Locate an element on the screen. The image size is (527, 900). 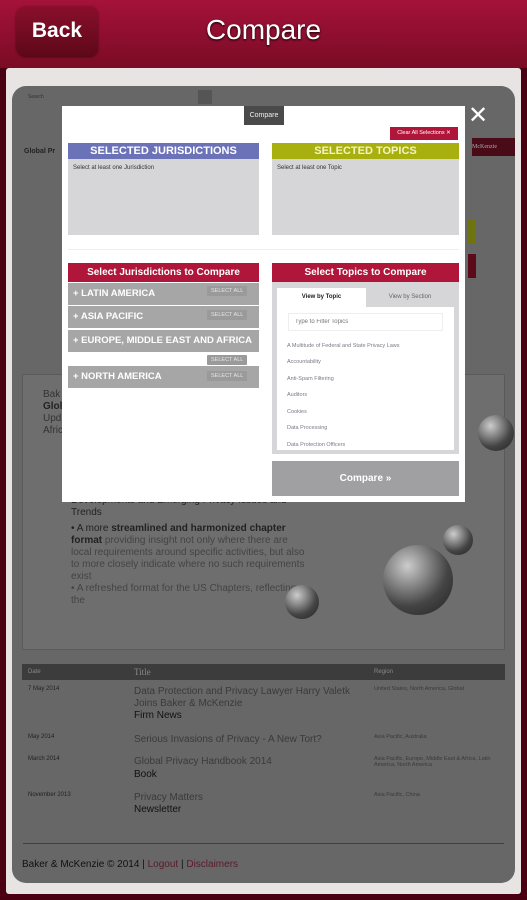
table-header: Date Title Region is located at coordinates (263, 672).